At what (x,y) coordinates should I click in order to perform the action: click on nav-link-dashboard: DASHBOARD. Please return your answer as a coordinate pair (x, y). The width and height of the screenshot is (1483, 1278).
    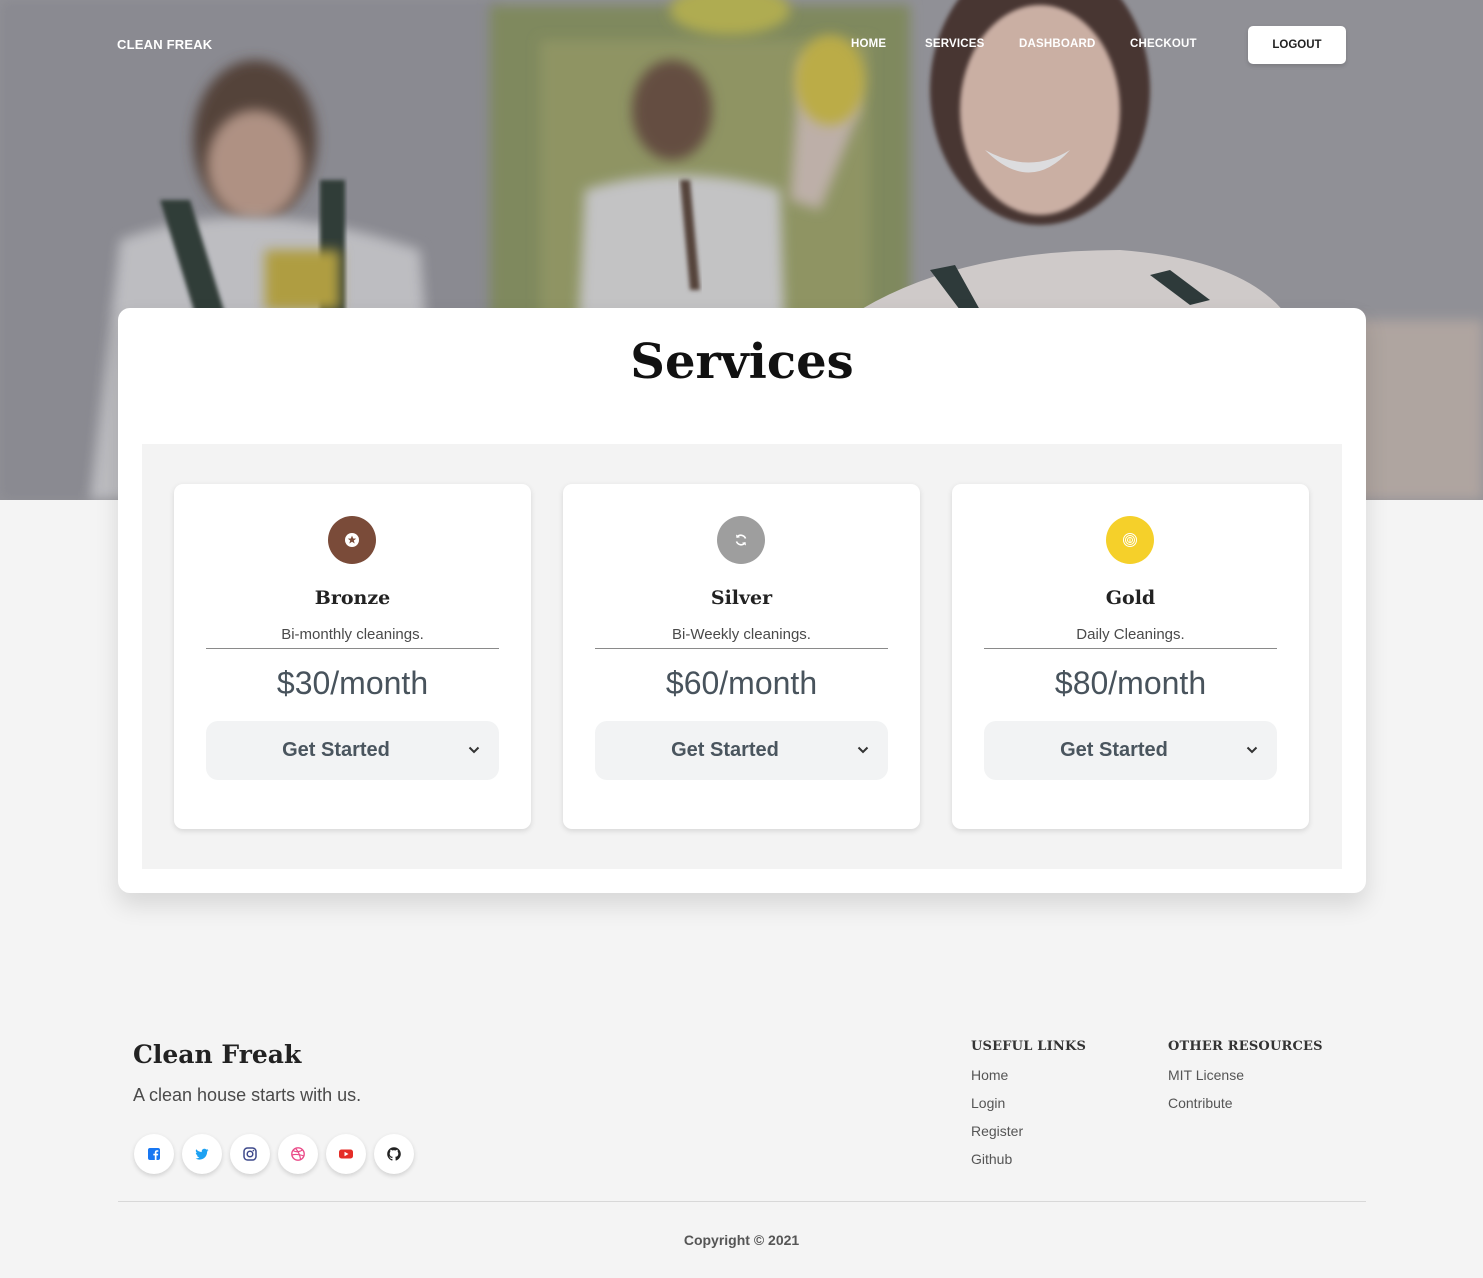
    Looking at the image, I should click on (1057, 44).